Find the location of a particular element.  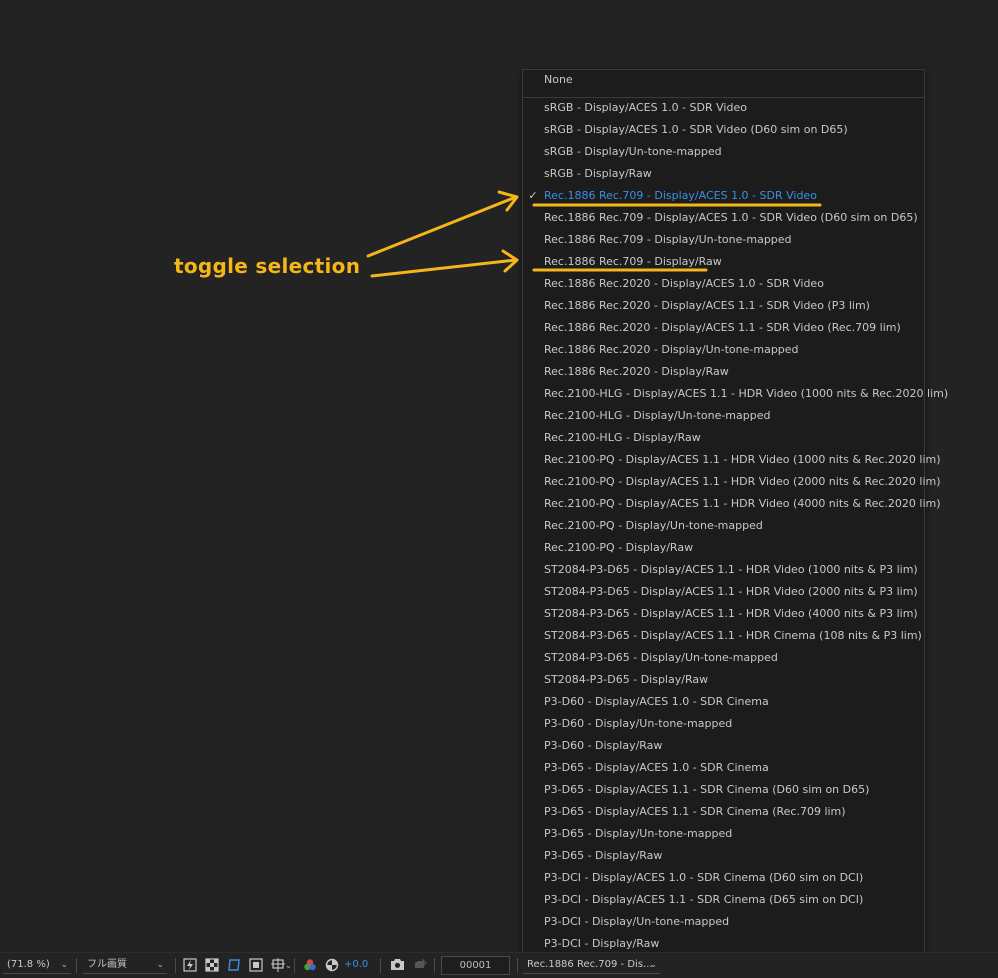

menu-item-label: Rec.2100-PQ - Display/Un-tone-mapped is located at coordinates (653, 525).